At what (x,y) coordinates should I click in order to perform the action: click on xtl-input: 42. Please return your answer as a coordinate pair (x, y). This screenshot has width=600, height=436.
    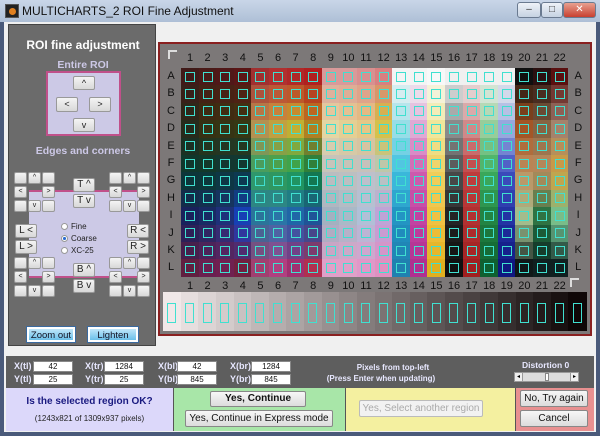
    Looking at the image, I should click on (53, 366).